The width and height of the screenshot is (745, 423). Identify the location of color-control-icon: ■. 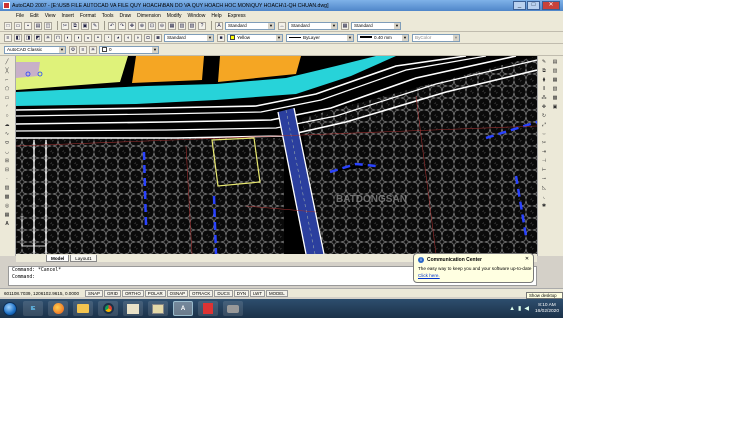
(221, 37).